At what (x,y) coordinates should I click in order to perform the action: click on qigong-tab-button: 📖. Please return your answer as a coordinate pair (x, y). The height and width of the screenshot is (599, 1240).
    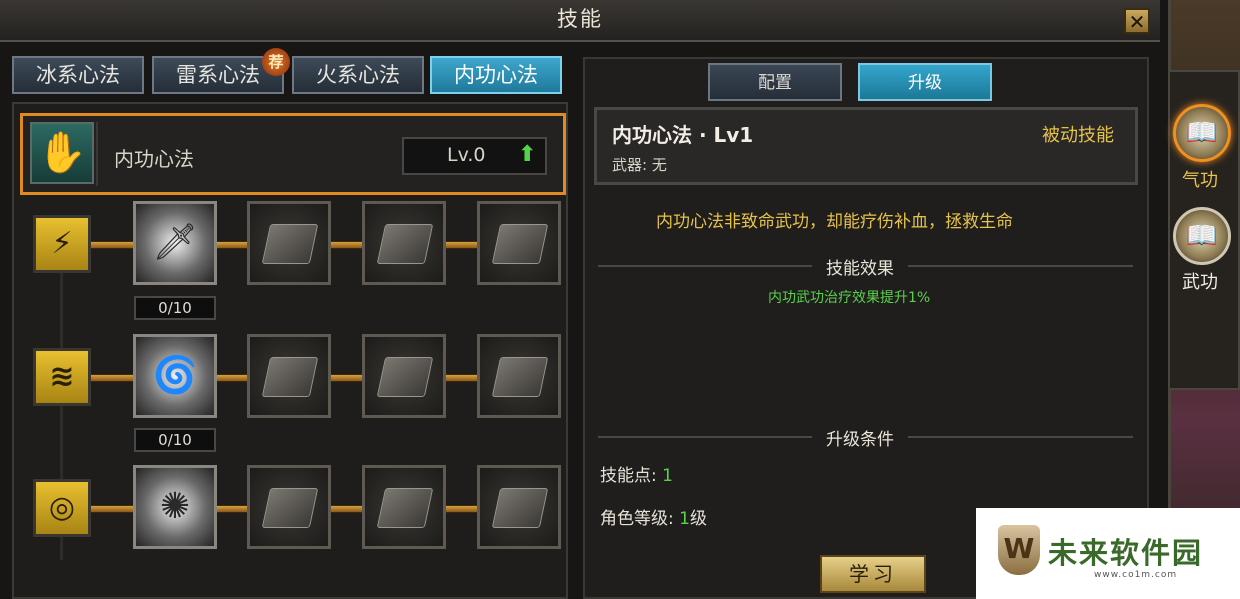
    Looking at the image, I should click on (1202, 133).